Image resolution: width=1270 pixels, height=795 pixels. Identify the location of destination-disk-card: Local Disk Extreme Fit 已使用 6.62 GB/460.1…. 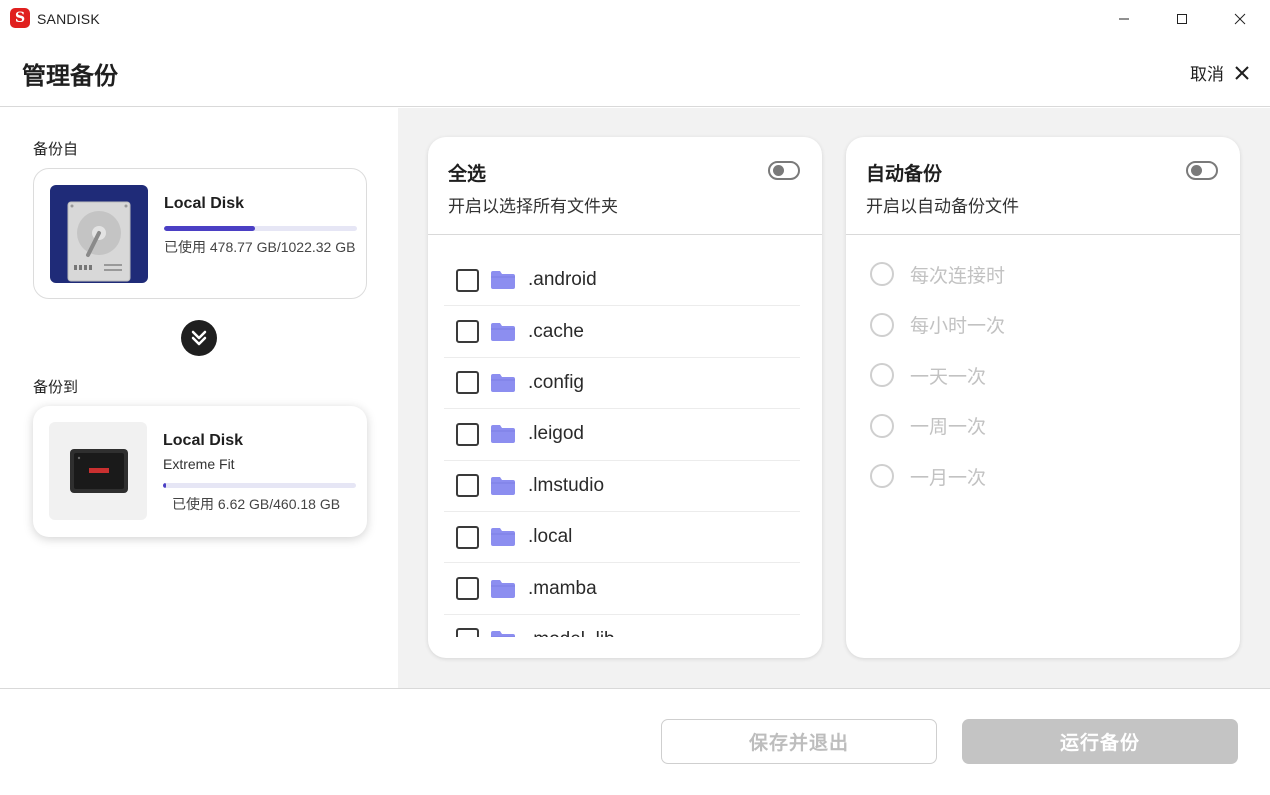
(200, 471).